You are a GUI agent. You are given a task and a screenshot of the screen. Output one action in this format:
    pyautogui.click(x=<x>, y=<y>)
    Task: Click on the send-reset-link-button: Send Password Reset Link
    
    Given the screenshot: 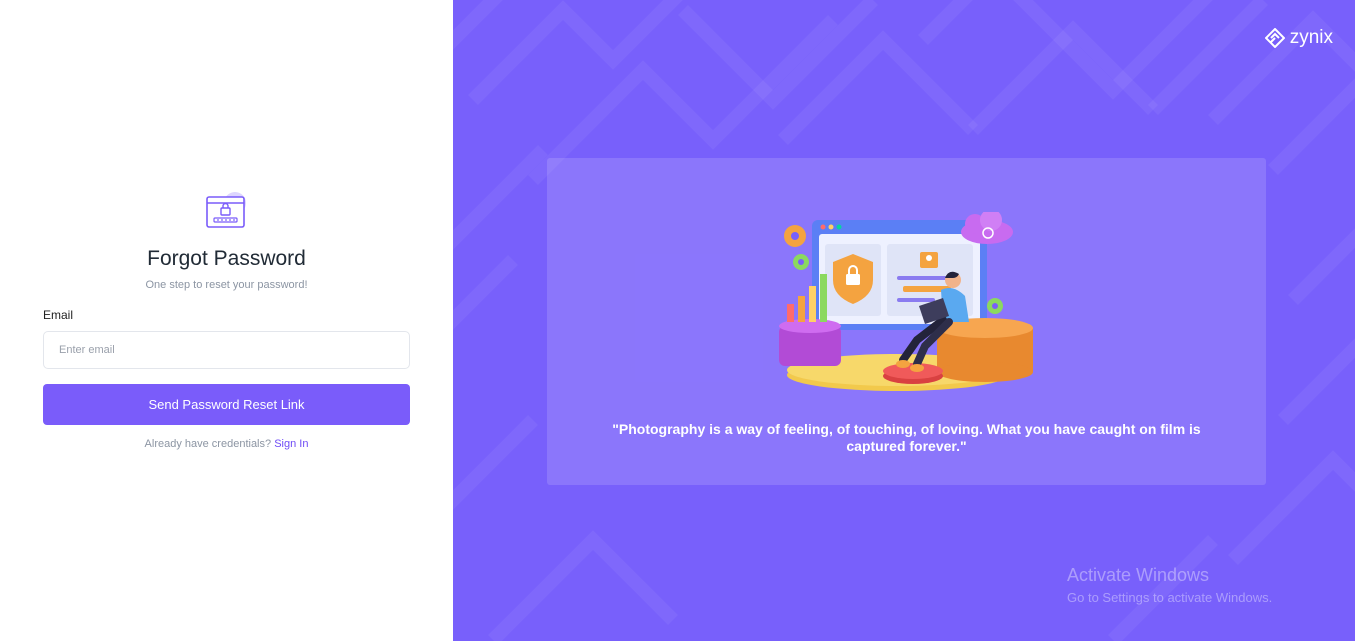 What is the action you would take?
    pyautogui.click(x=226, y=404)
    